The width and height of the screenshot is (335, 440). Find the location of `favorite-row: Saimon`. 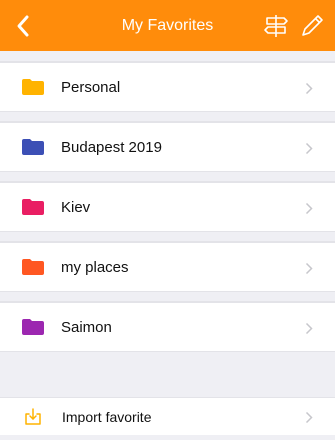

favorite-row: Saimon is located at coordinates (167, 327).